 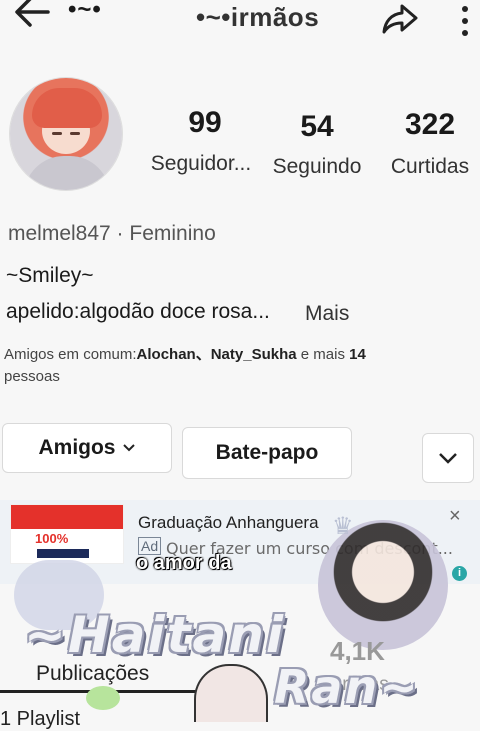 What do you see at coordinates (70, 354) in the screenshot?
I see `mutual-prefix: Amigos em comum:` at bounding box center [70, 354].